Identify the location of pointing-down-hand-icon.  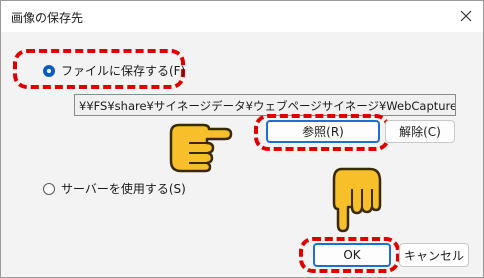
(357, 200).